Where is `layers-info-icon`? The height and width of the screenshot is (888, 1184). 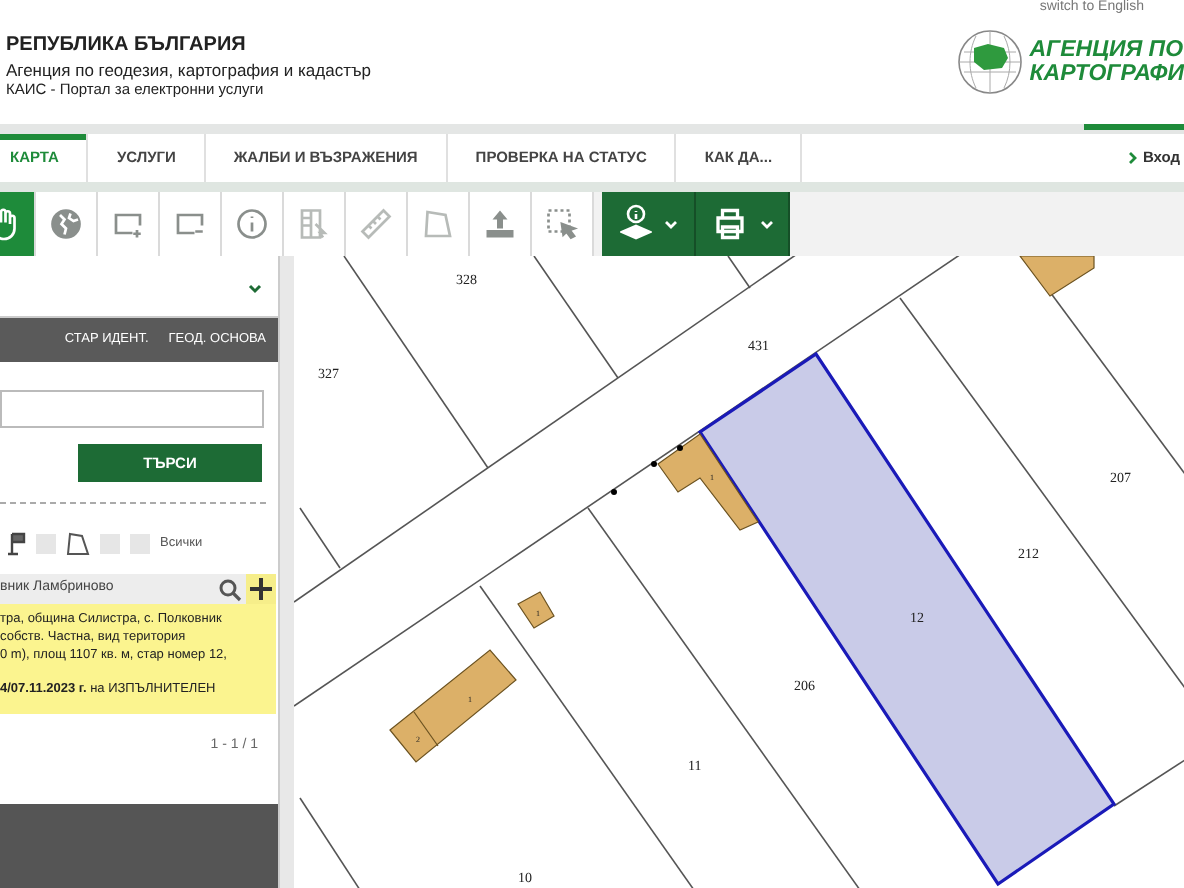 layers-info-icon is located at coordinates (635, 224).